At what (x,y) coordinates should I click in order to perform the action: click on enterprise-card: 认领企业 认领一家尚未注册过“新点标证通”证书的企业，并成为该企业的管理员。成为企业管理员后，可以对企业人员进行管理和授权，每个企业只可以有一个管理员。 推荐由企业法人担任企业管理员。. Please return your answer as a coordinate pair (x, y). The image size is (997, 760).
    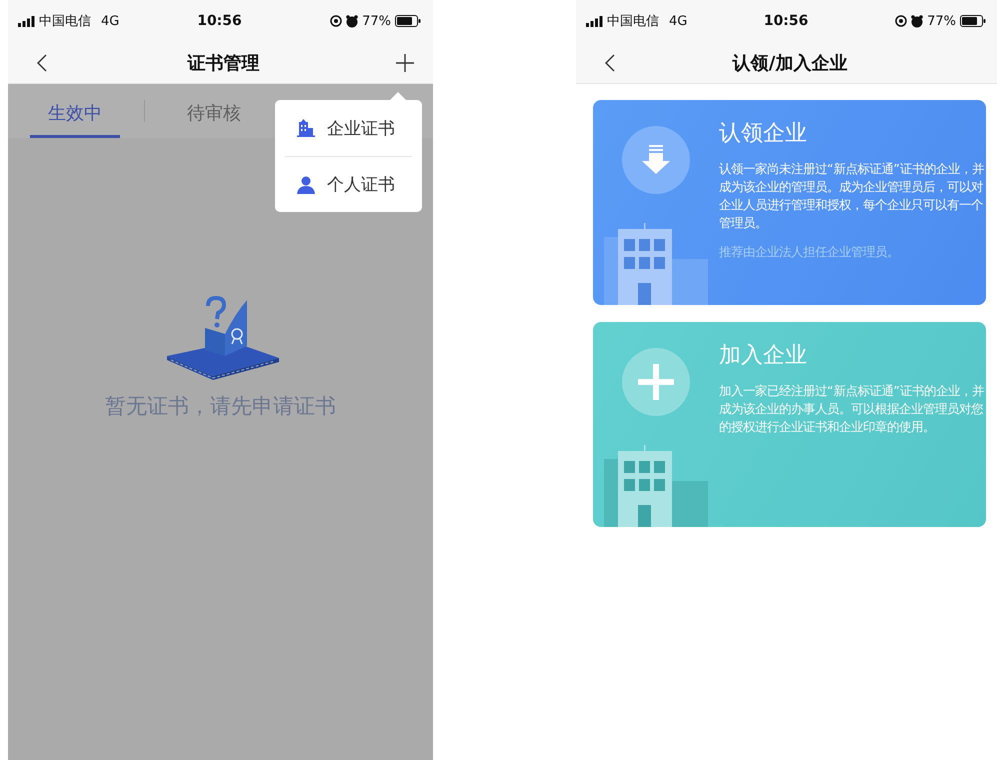
    Looking at the image, I should click on (789, 202).